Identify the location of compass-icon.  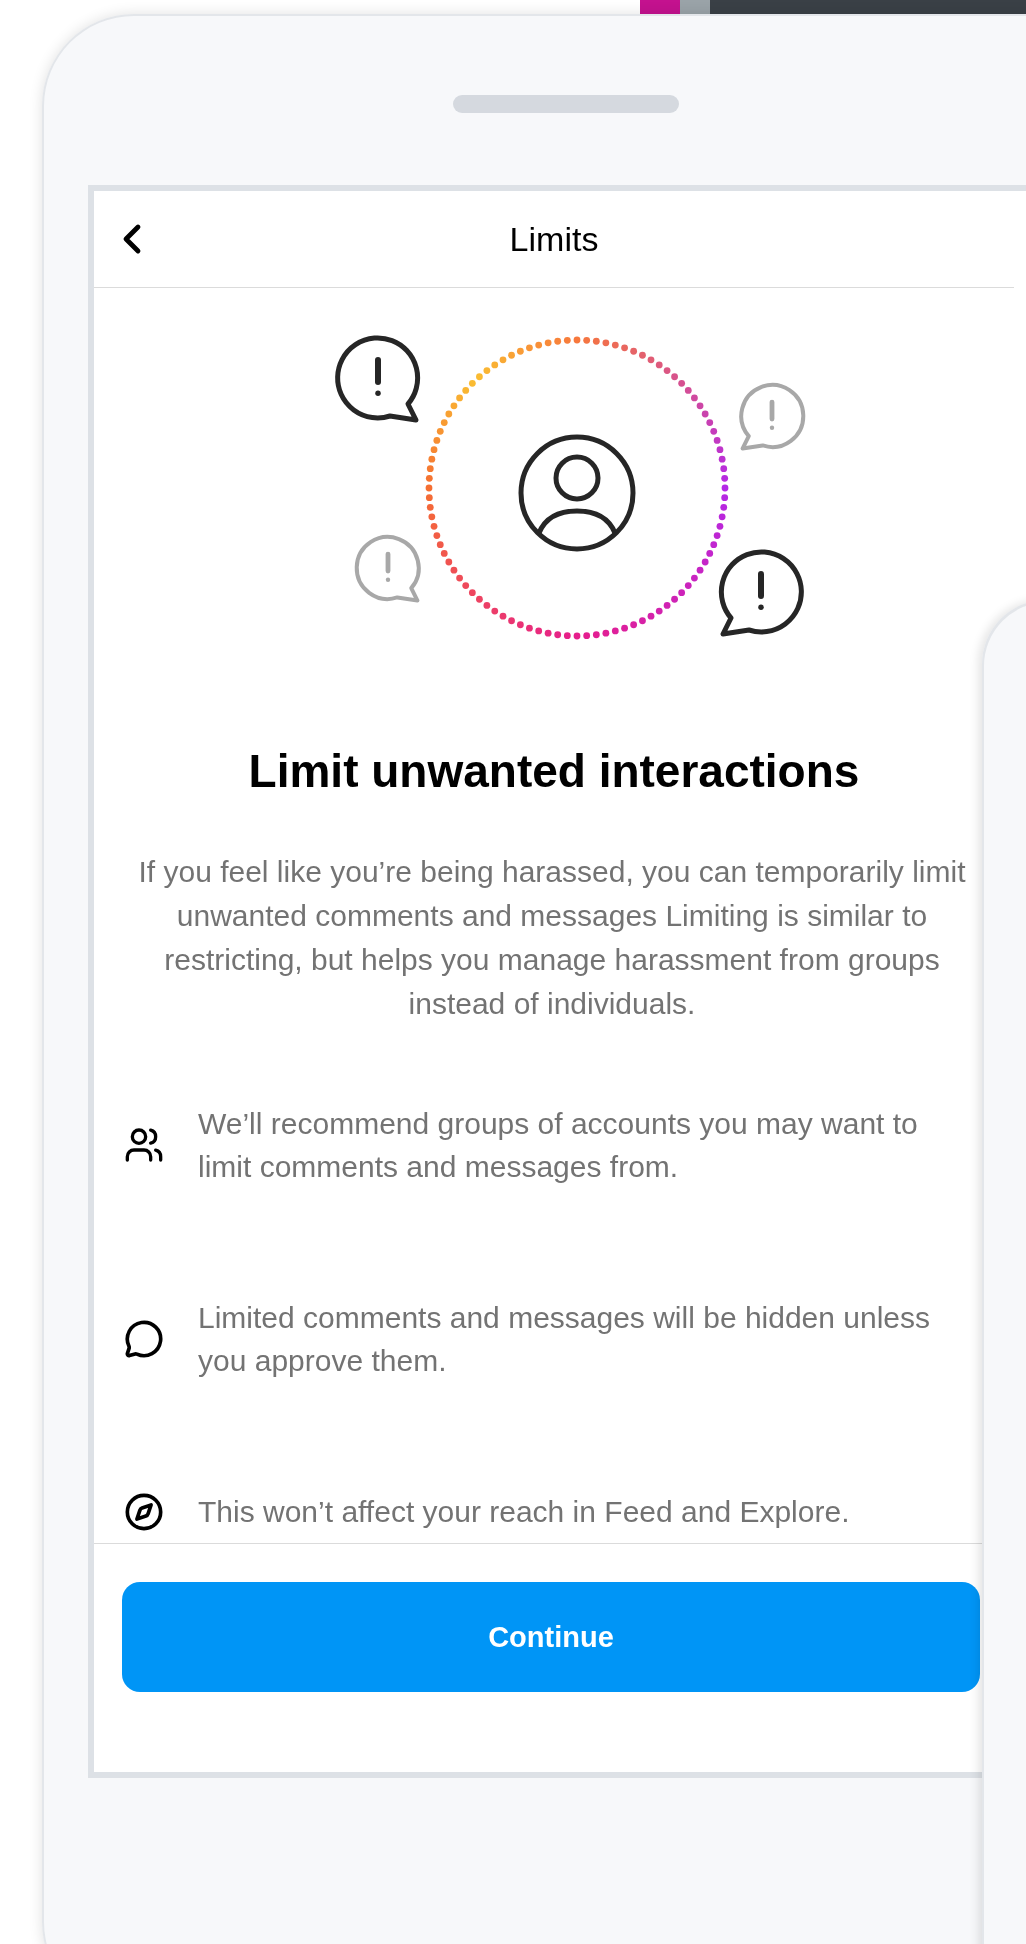
(144, 1511).